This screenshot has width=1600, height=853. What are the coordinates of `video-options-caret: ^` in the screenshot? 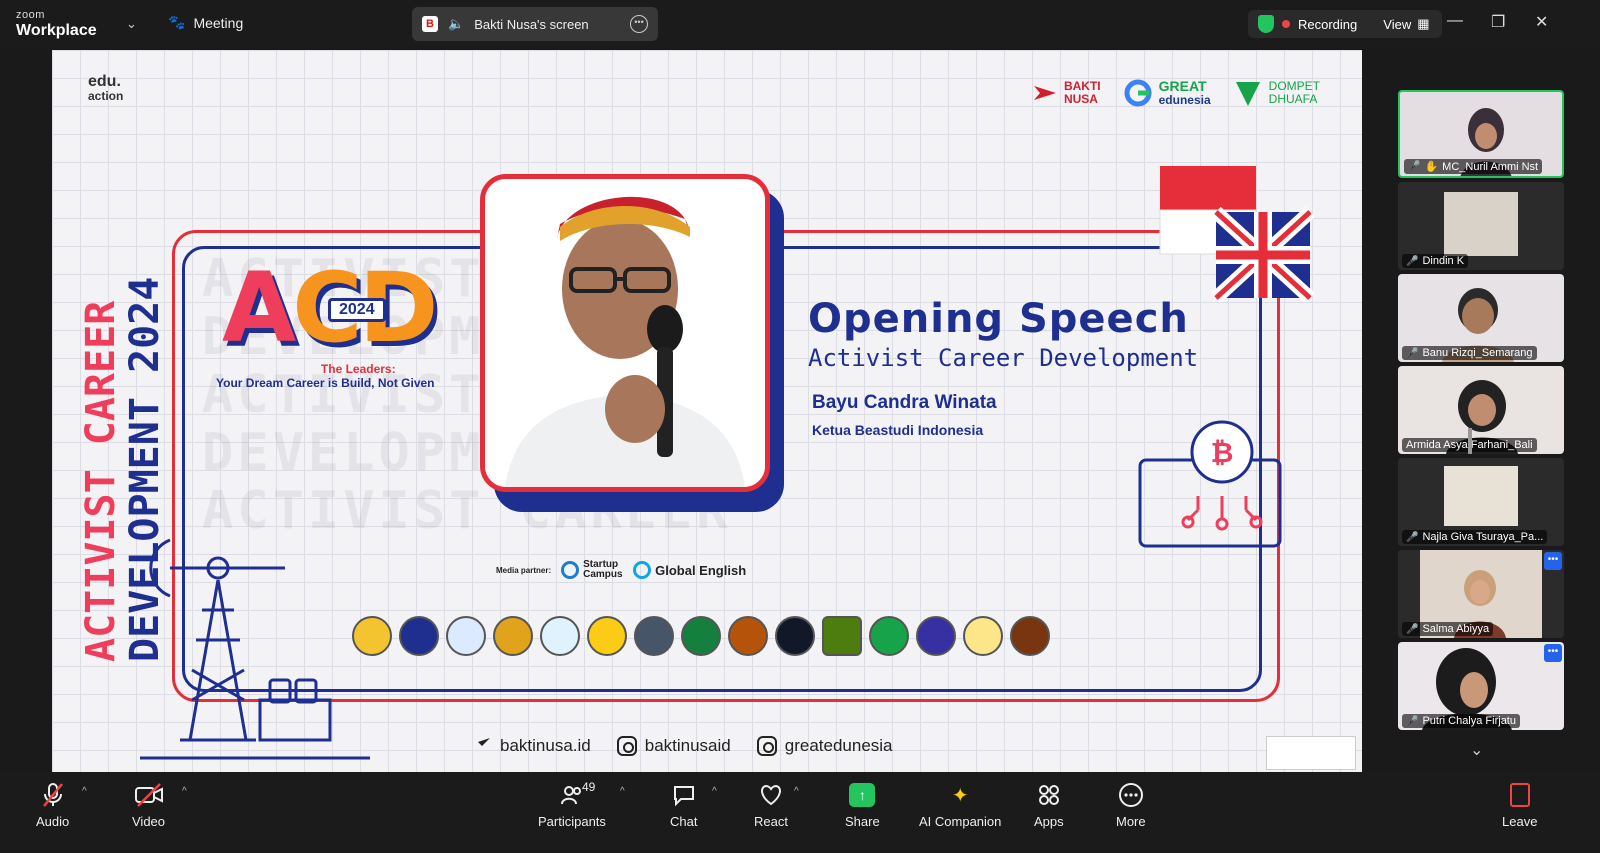 It's located at (184, 791).